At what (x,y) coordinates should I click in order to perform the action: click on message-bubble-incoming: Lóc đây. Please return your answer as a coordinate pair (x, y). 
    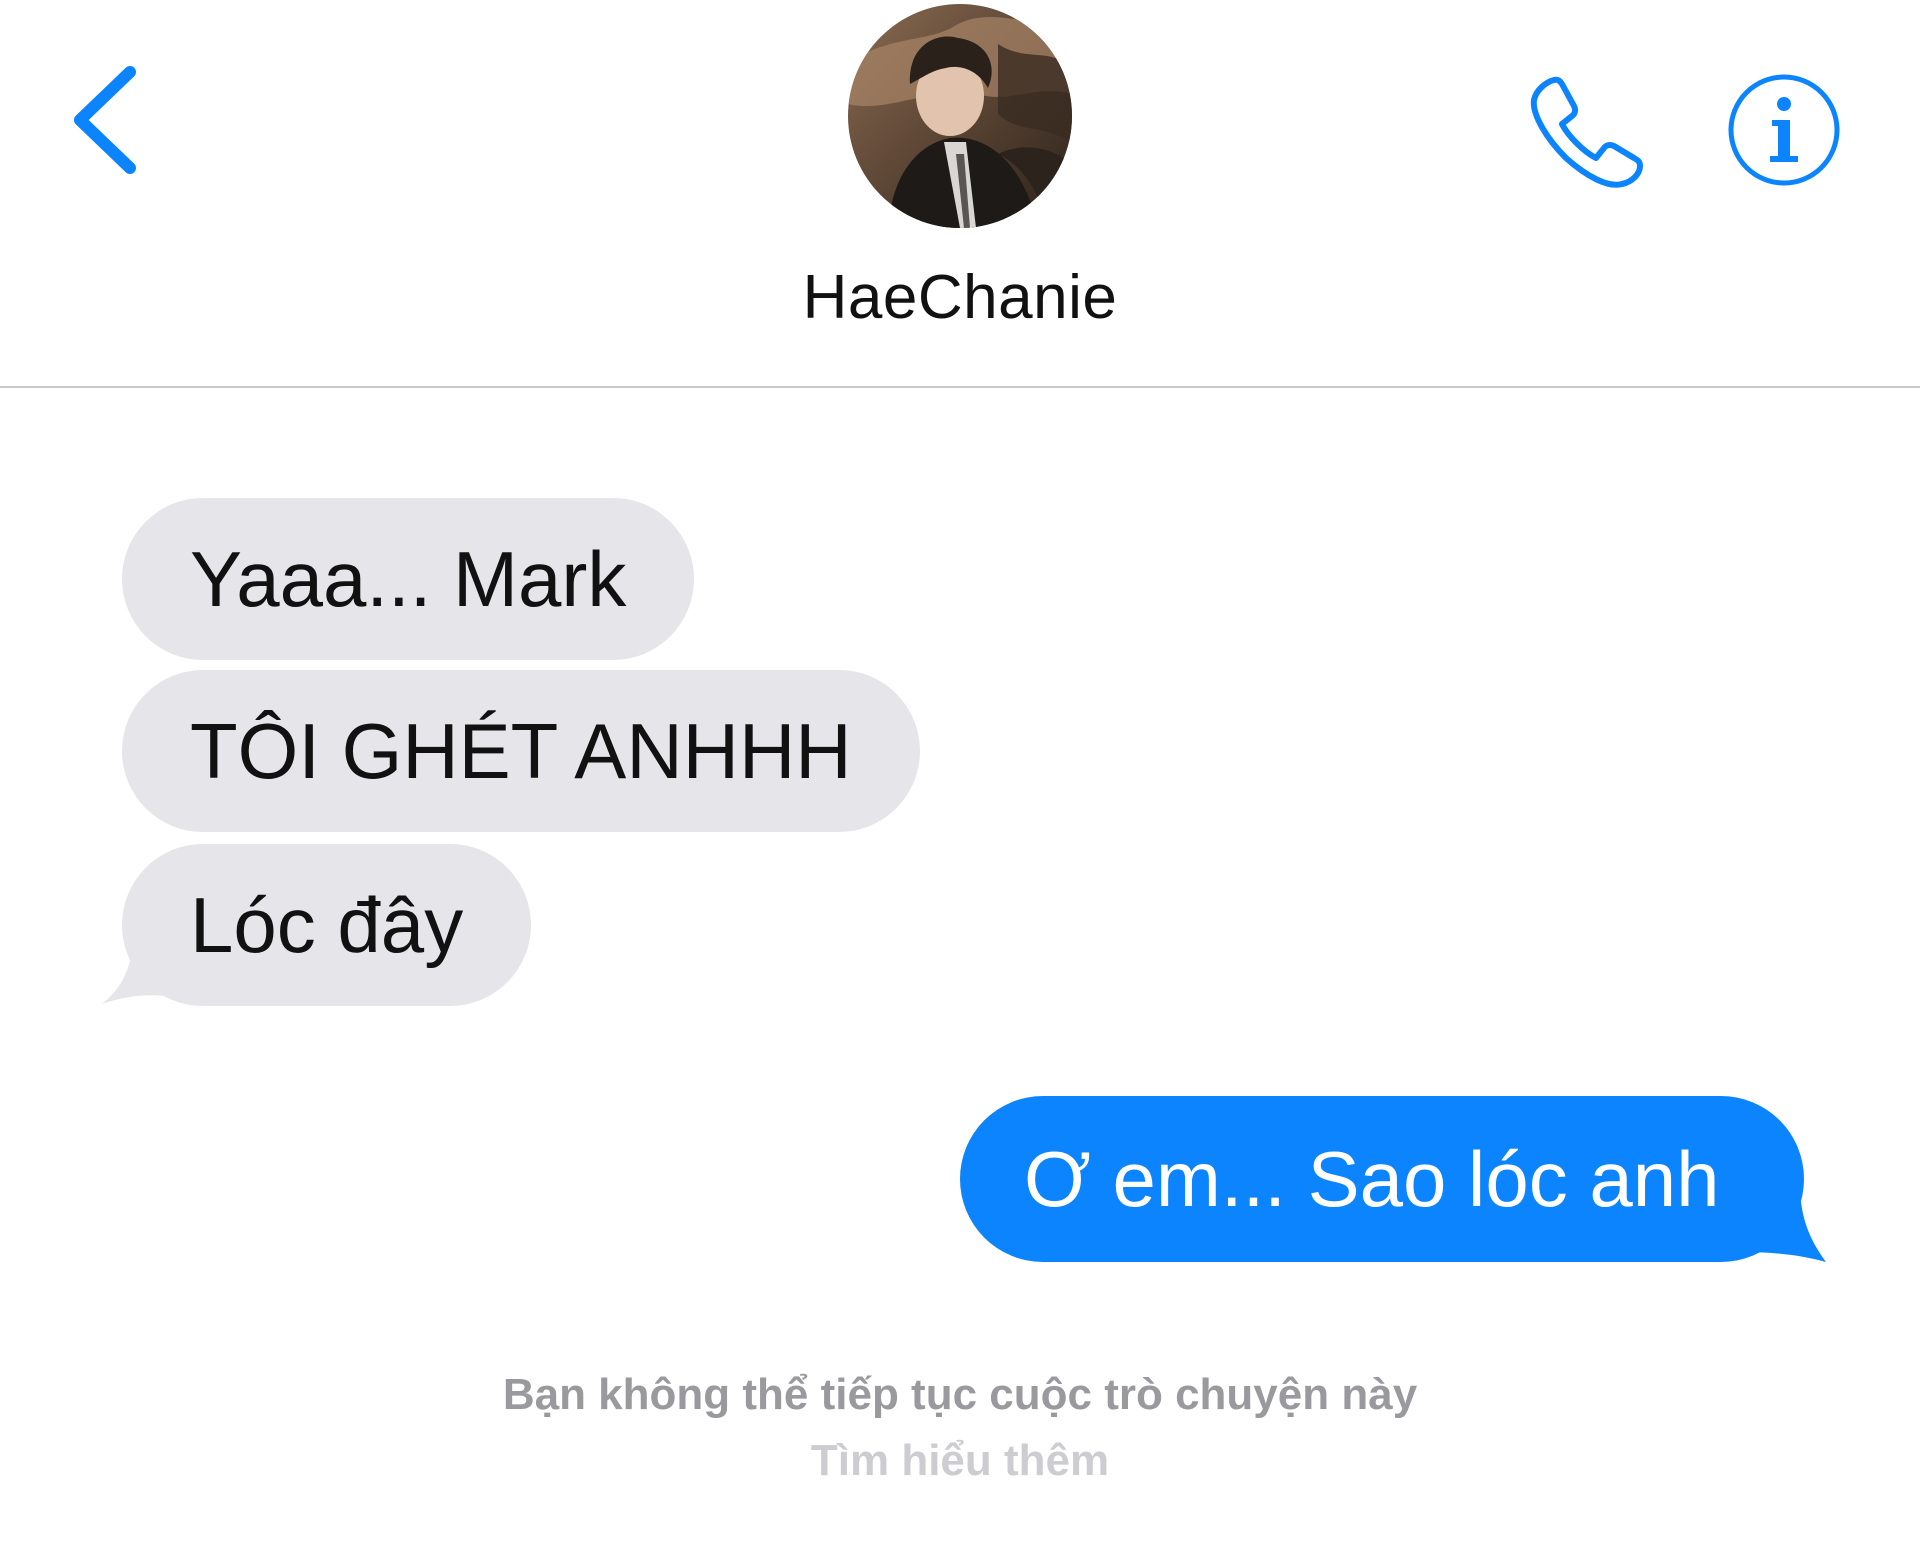
    Looking at the image, I should click on (327, 925).